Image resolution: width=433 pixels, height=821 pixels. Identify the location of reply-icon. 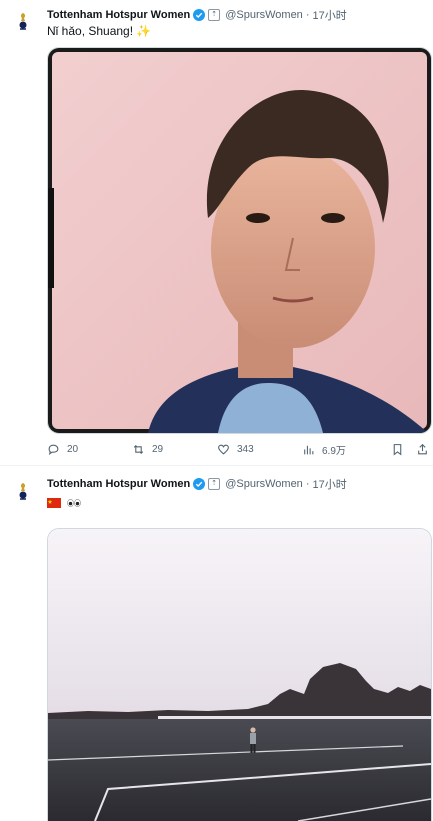
(53, 449).